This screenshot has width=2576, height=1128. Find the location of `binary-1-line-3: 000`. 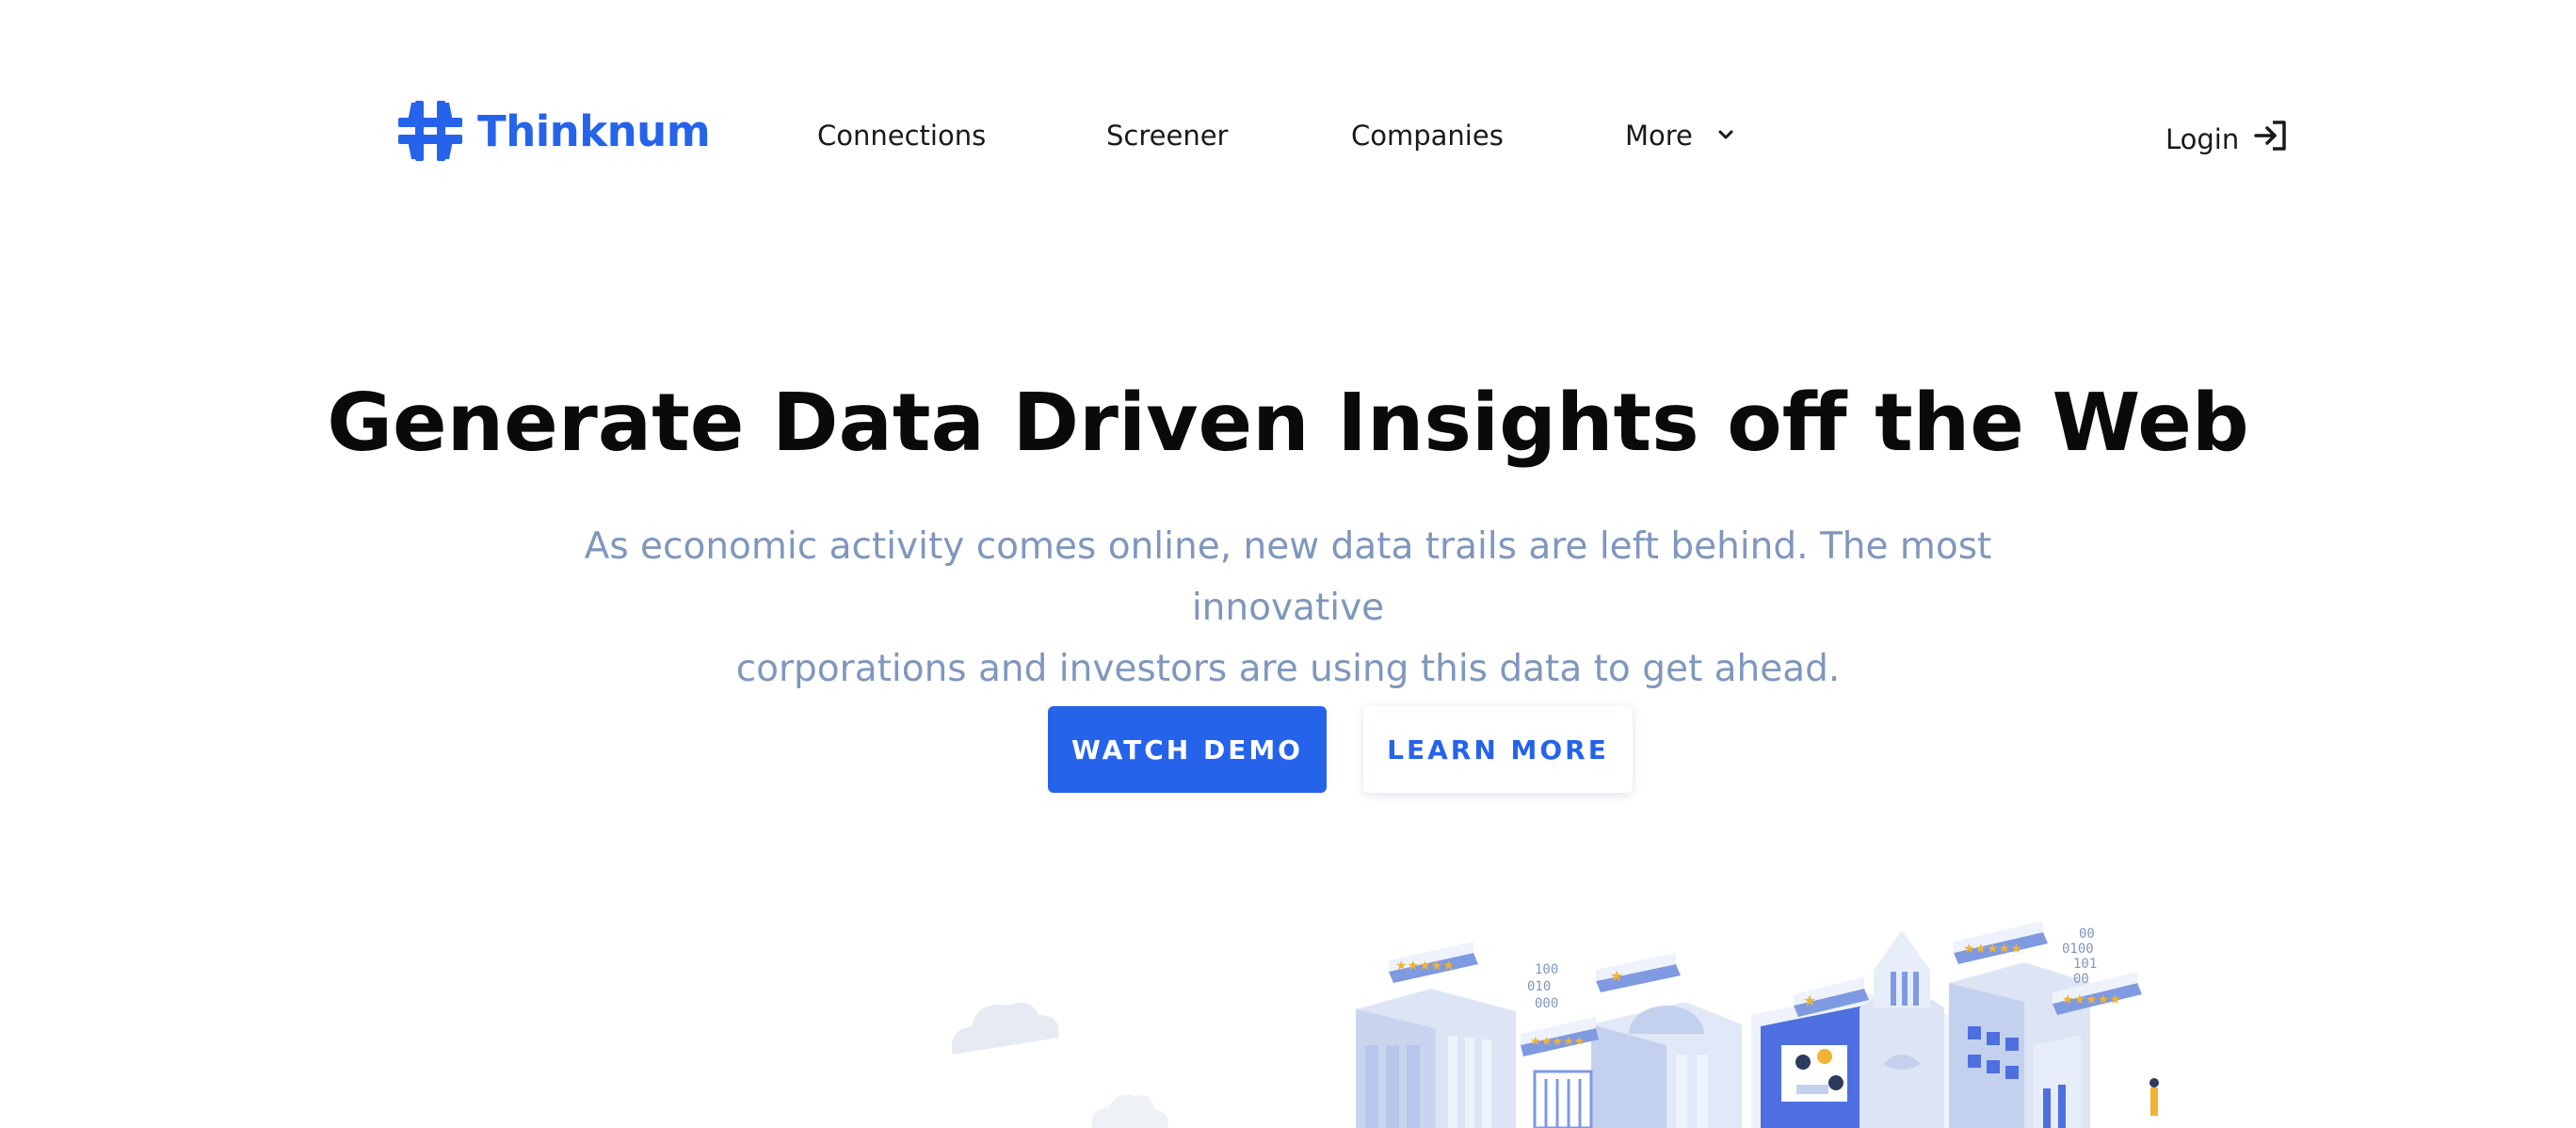

binary-1-line-3: 000 is located at coordinates (1546, 1003).